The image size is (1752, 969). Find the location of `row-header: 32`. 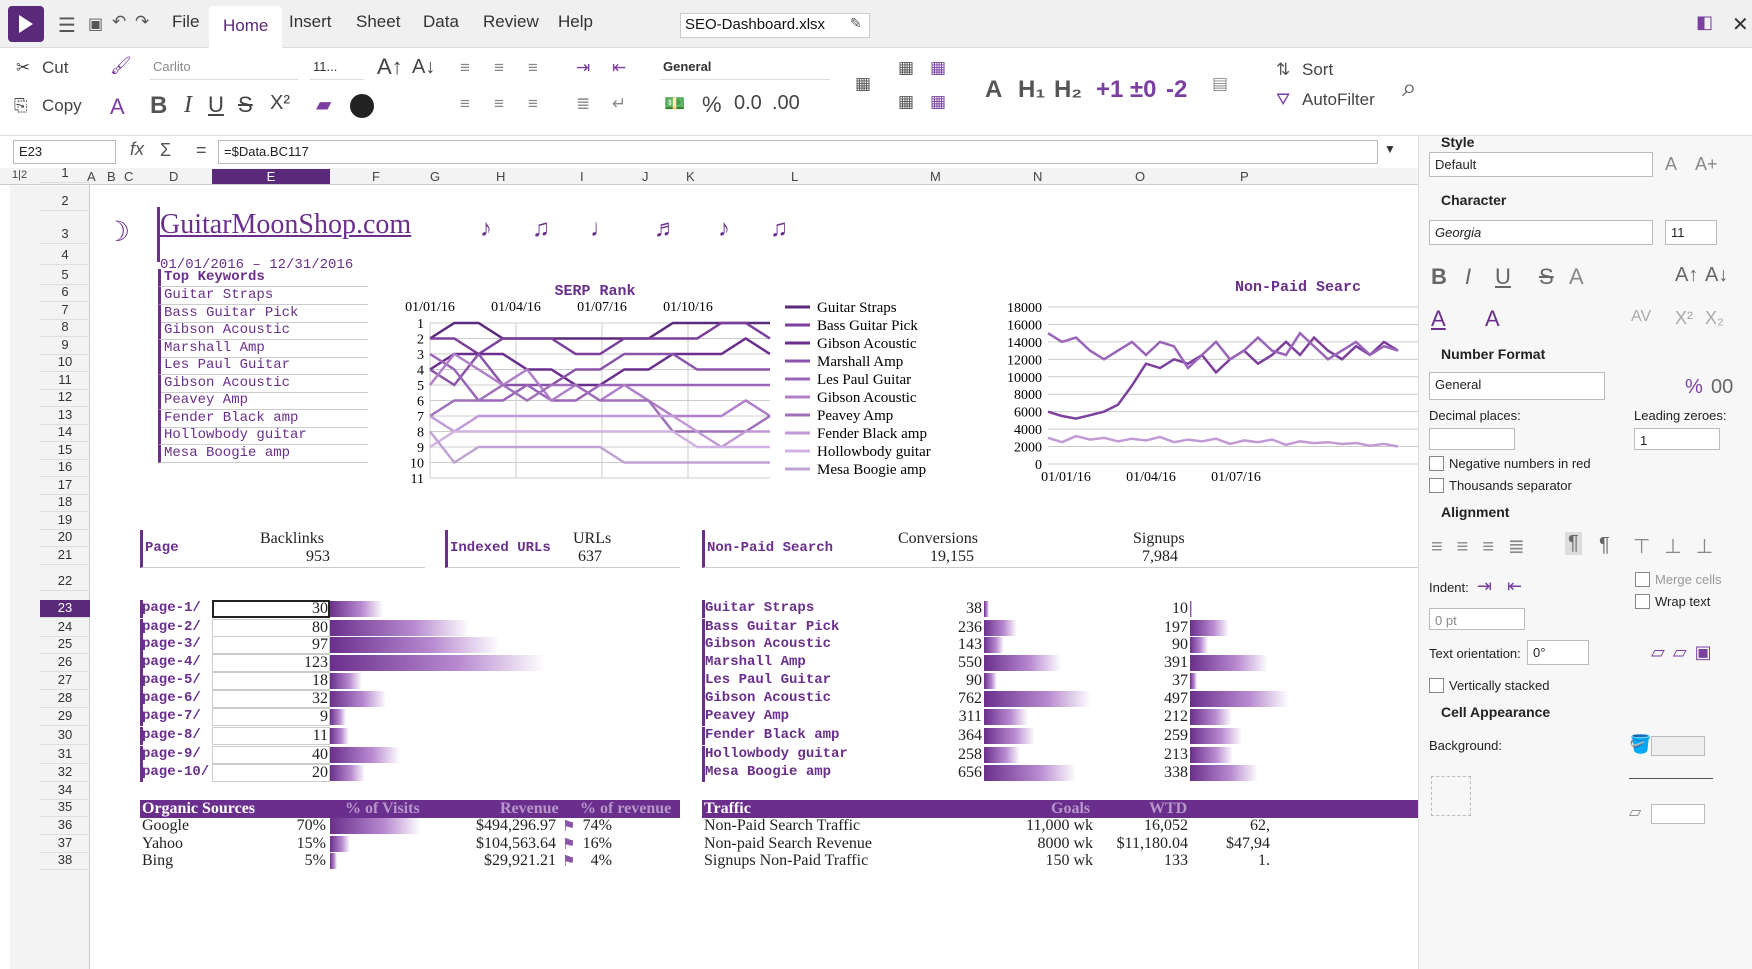

row-header: 32 is located at coordinates (65, 773).